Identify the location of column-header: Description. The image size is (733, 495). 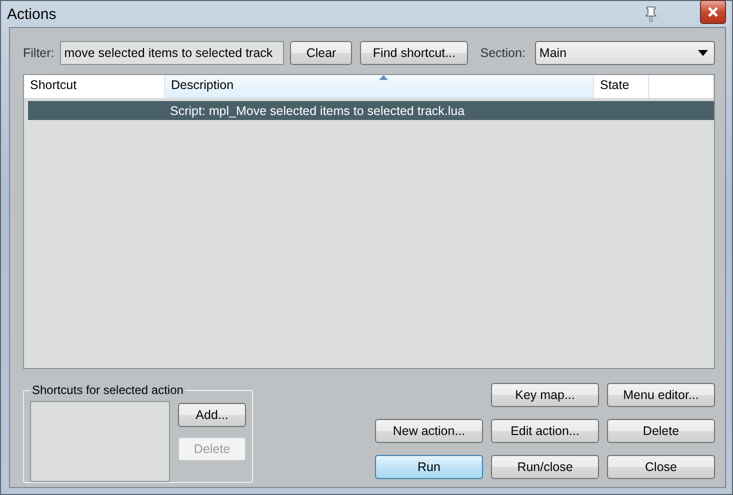
(379, 86).